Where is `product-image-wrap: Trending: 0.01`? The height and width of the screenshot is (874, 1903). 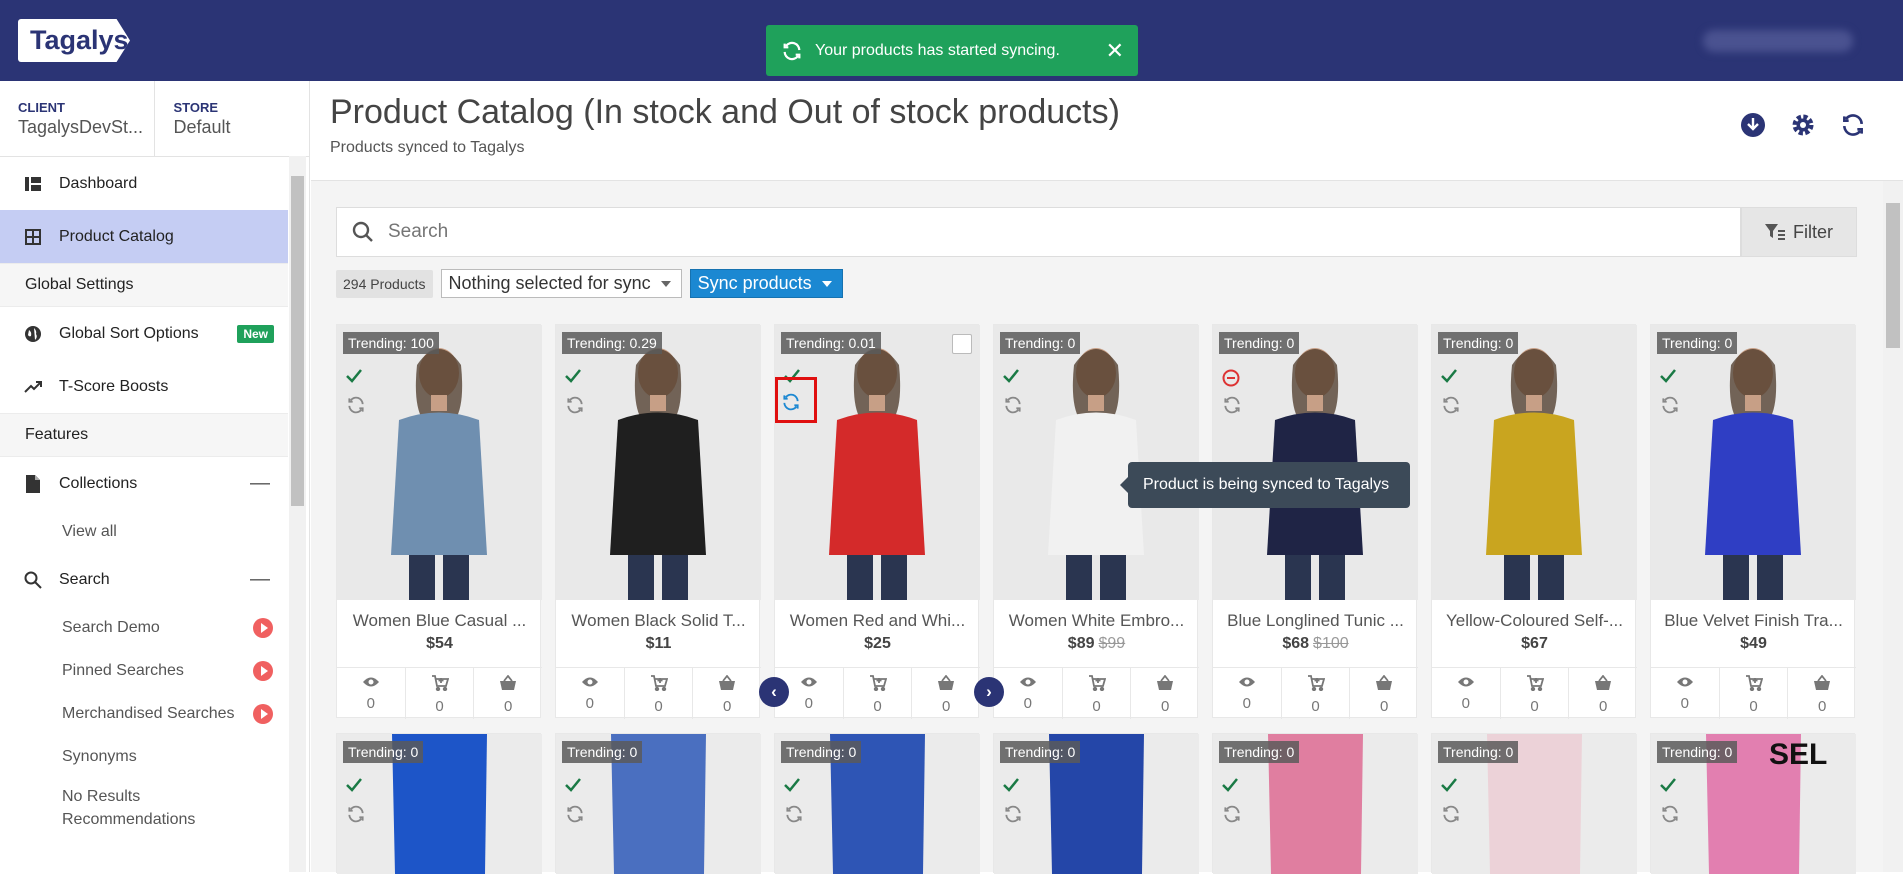
product-image-wrap: Trending: 0.01 is located at coordinates (877, 462).